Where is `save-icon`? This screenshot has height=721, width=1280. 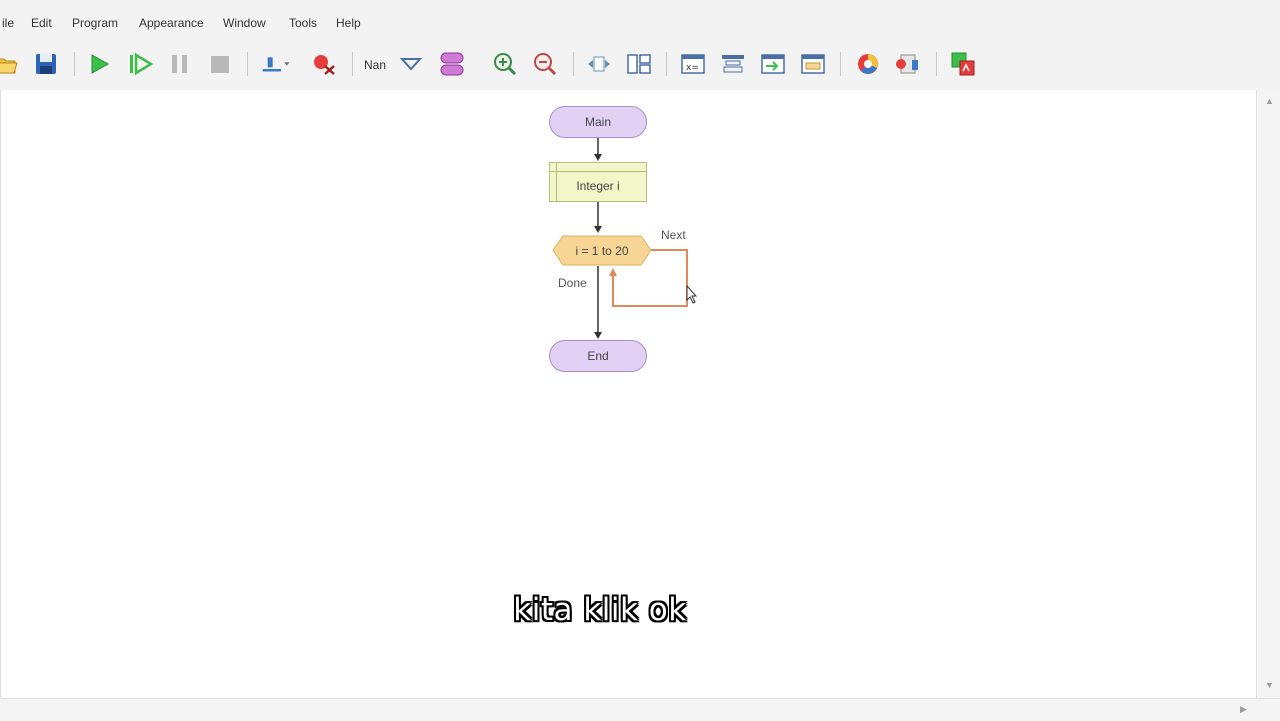
save-icon is located at coordinates (46, 64).